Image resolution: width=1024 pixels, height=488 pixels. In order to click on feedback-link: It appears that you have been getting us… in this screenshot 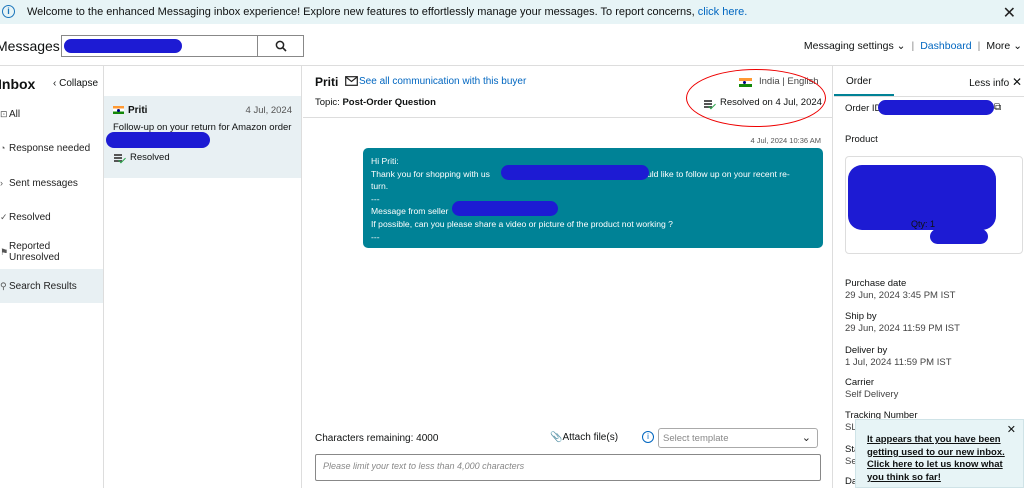, I will do `click(936, 458)`.